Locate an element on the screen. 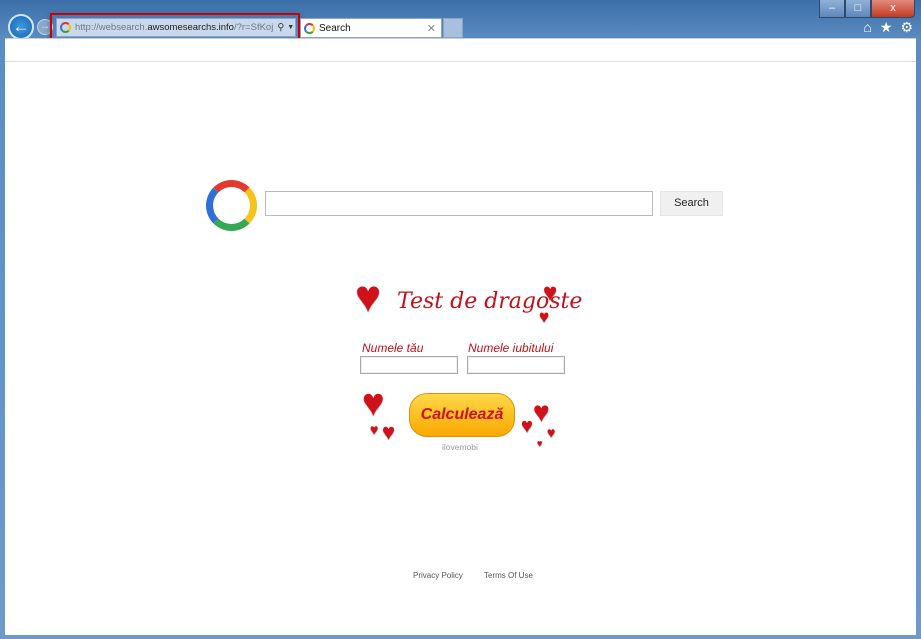 Image resolution: width=921 pixels, height=639 pixels. your-name-label: Numele tău is located at coordinates (393, 348).